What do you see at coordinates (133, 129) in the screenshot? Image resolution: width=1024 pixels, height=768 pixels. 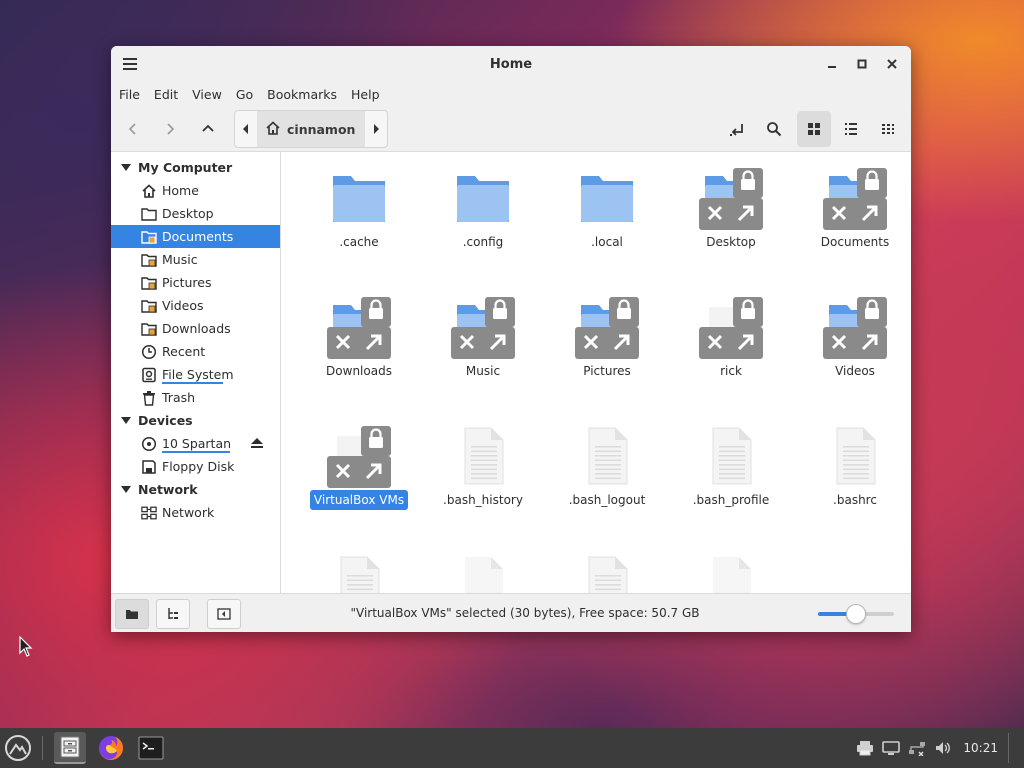 I see `back-button` at bounding box center [133, 129].